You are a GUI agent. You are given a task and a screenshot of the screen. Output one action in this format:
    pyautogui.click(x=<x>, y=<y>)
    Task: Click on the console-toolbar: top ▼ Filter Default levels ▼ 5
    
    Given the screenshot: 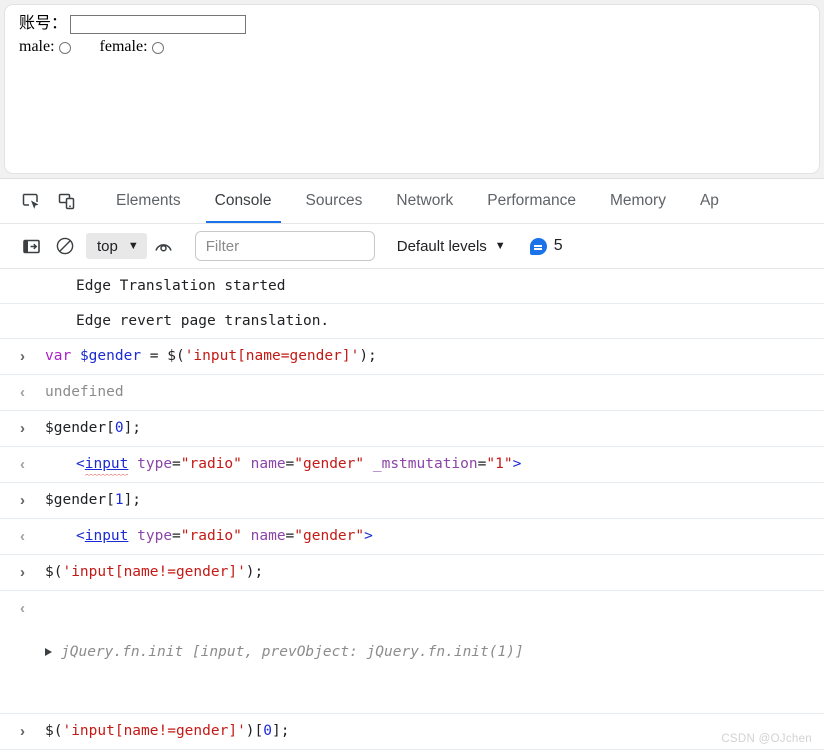 What is the action you would take?
    pyautogui.click(x=412, y=246)
    